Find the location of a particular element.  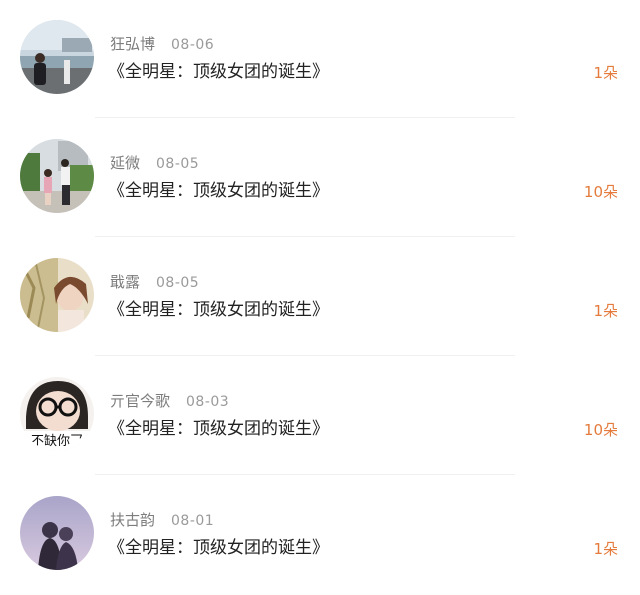

date: 08-03 is located at coordinates (208, 402).